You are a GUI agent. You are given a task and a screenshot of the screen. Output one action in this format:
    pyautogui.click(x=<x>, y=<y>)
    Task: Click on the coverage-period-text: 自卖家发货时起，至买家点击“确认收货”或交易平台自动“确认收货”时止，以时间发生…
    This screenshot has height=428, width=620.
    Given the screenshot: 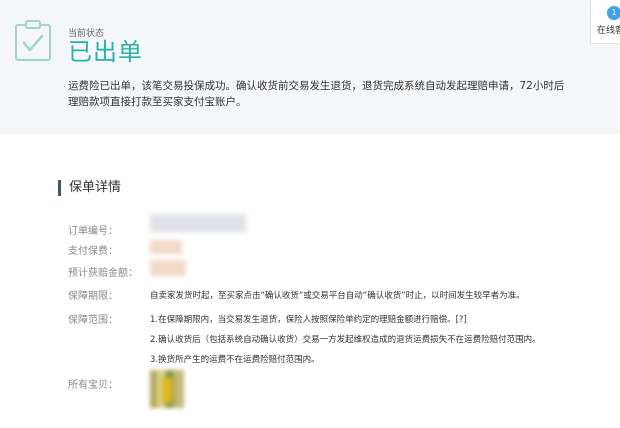 What is the action you would take?
    pyautogui.click(x=337, y=296)
    